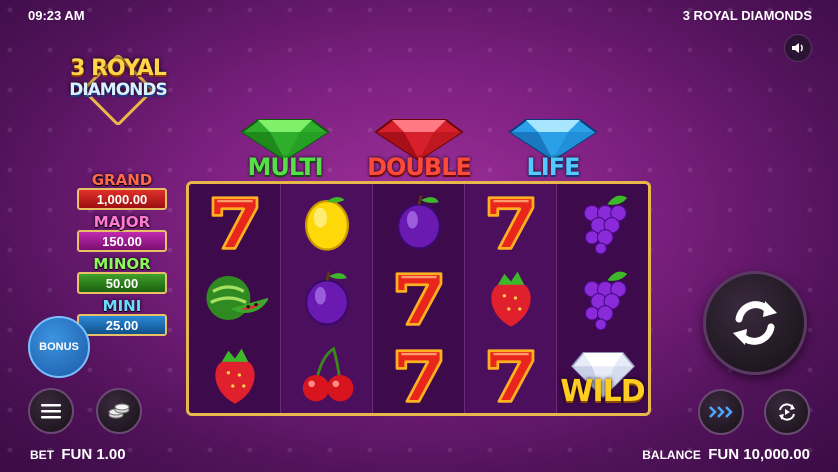 Image resolution: width=838 pixels, height=472 pixels. What do you see at coordinates (122, 241) in the screenshot?
I see `jackpot-value: 150.00` at bounding box center [122, 241].